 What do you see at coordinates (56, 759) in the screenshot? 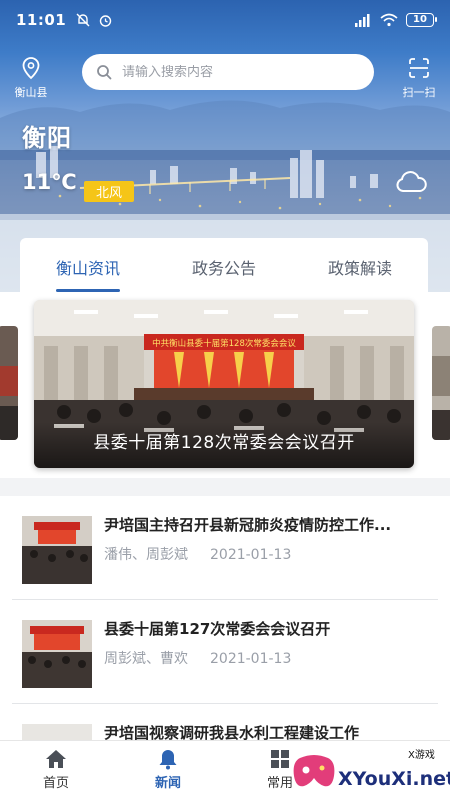
I see `home-icon` at bounding box center [56, 759].